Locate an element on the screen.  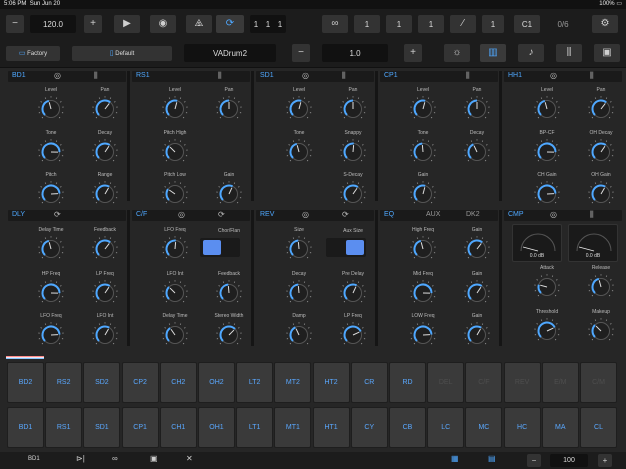
pad-top-13: REV is located at coordinates (522, 382).